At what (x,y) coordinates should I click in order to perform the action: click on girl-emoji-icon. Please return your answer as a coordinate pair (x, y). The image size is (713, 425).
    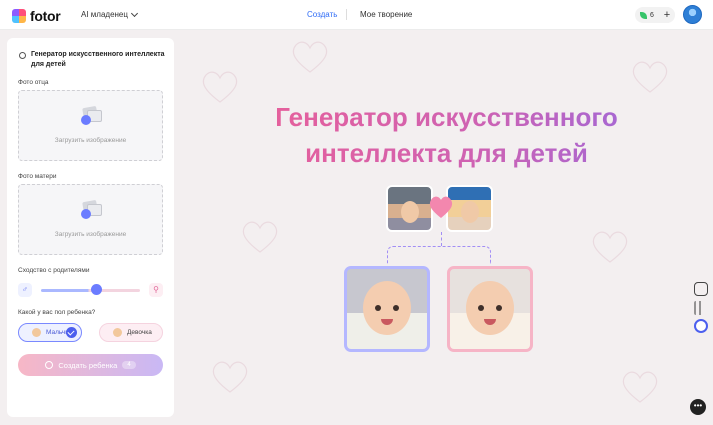
    Looking at the image, I should click on (117, 332).